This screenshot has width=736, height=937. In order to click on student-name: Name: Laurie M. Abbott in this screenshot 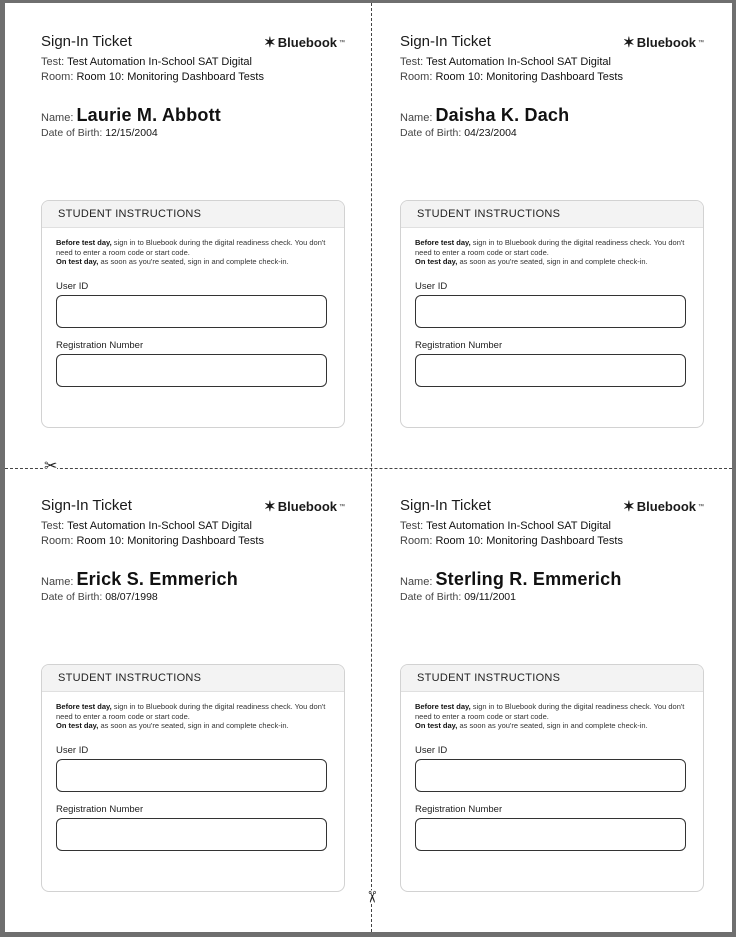, I will do `click(131, 115)`.